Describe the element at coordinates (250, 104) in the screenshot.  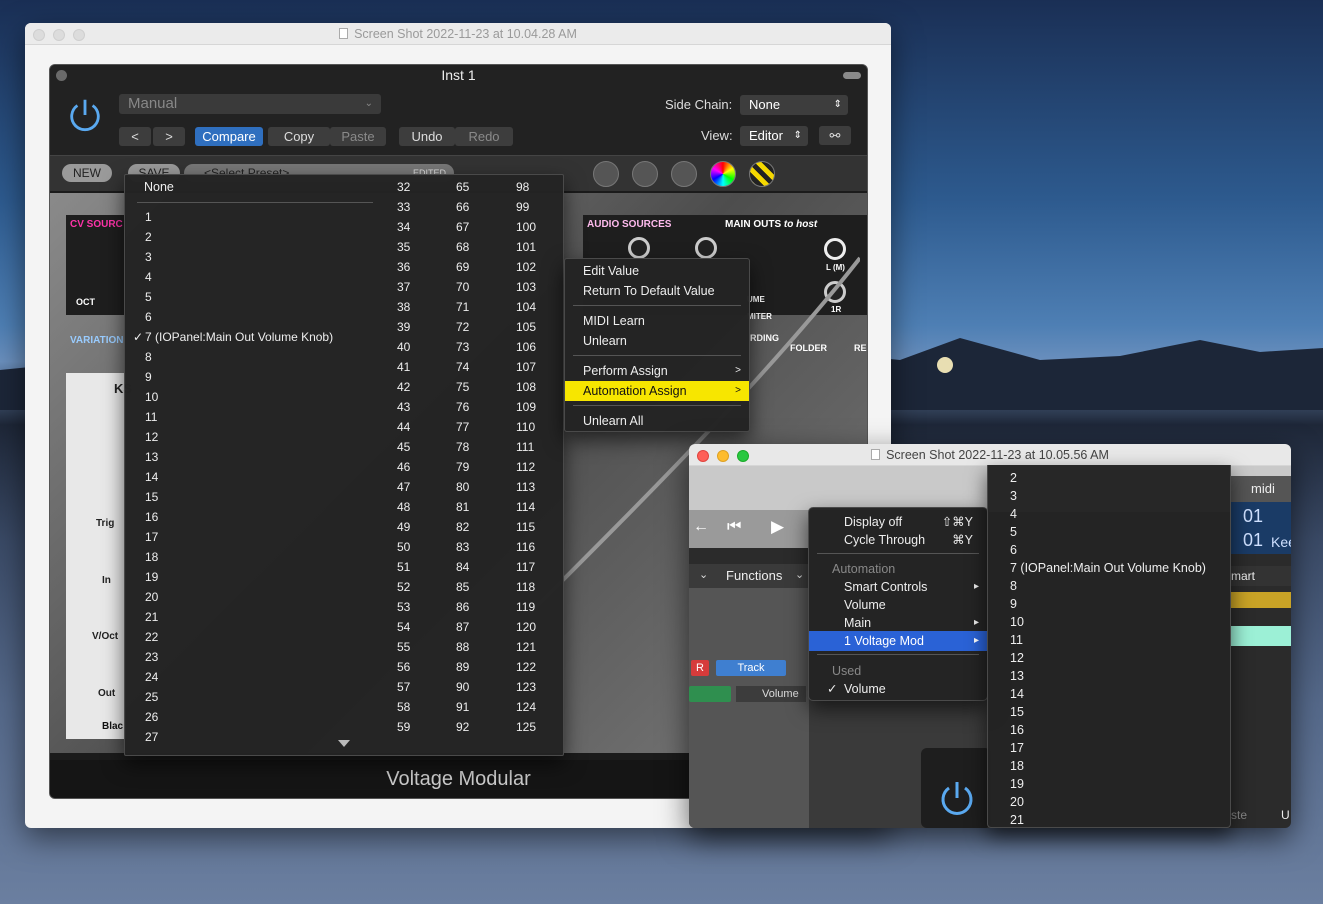
I see `preset-dropdown: Manual ⌄` at that location.